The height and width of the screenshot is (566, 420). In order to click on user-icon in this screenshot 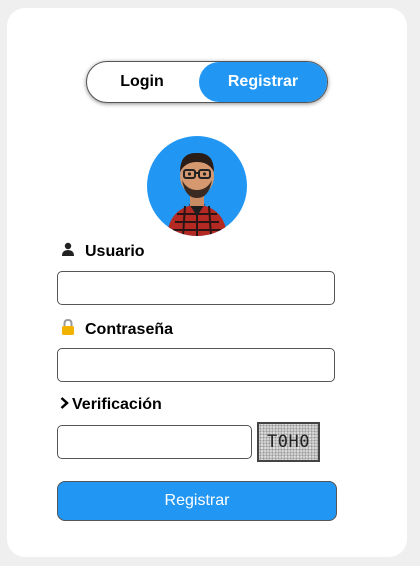, I will do `click(68, 251)`.